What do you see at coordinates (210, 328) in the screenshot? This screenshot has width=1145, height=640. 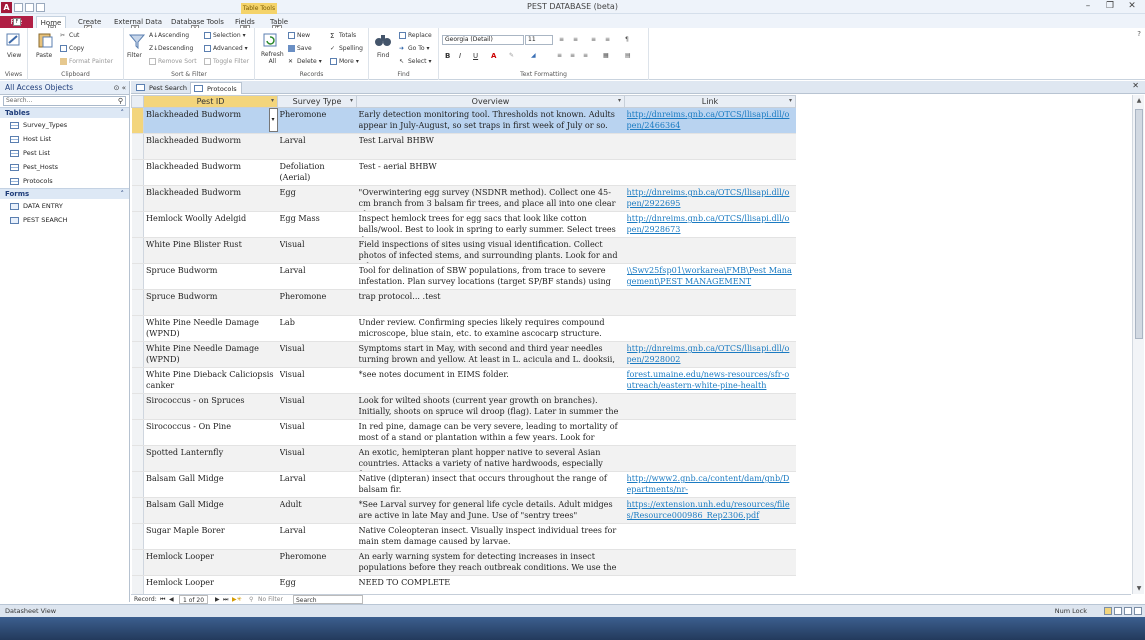 I see `cell-pest-id: White Pine Needle Damage (WPND)` at bounding box center [210, 328].